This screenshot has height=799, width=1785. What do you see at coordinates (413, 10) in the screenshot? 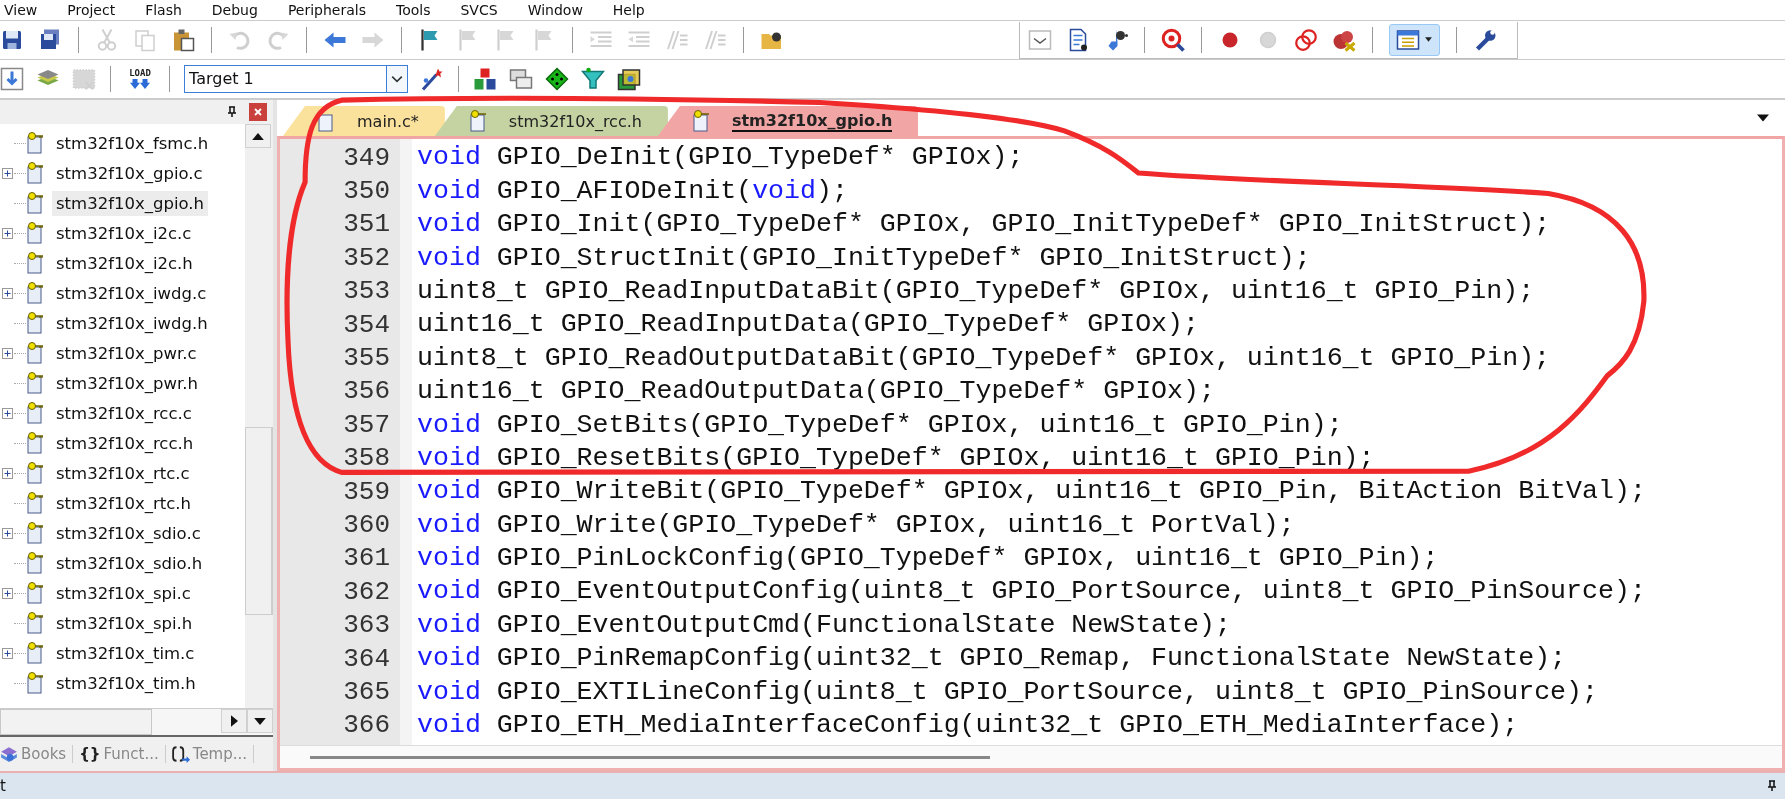
I see `menu-item: Tools` at bounding box center [413, 10].